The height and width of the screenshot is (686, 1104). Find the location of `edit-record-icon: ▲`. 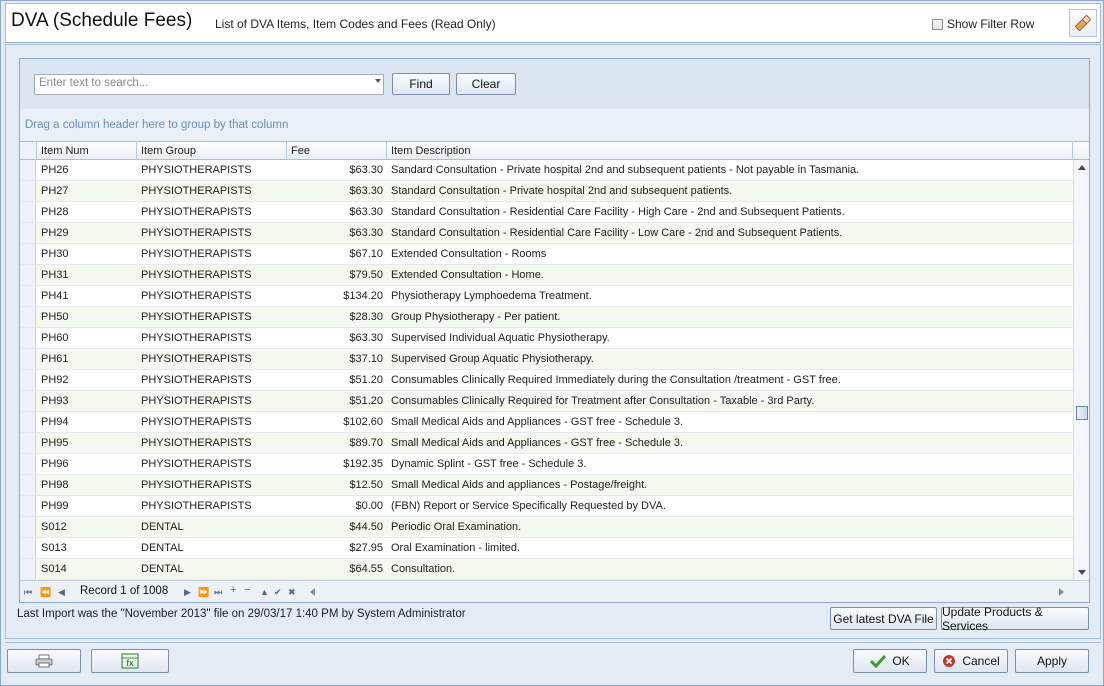

edit-record-icon: ▲ is located at coordinates (264, 592).